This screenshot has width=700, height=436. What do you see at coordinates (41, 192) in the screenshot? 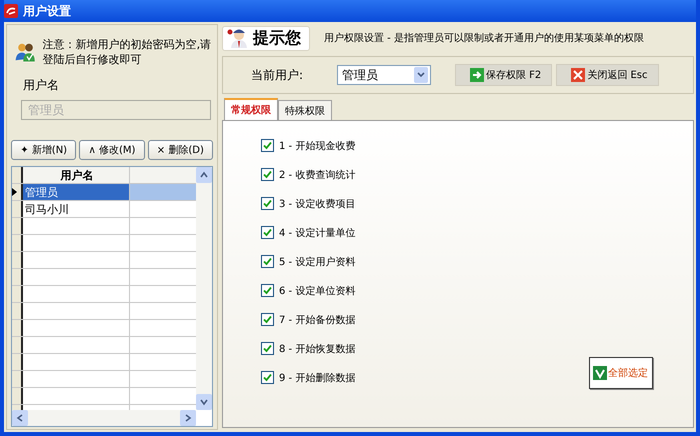
I see `table-cell: 管理员` at bounding box center [41, 192].